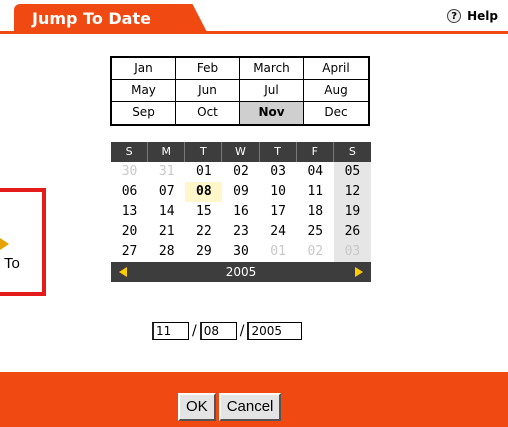 Image resolution: width=508 pixels, height=427 pixels. I want to click on month-input, so click(170, 331).